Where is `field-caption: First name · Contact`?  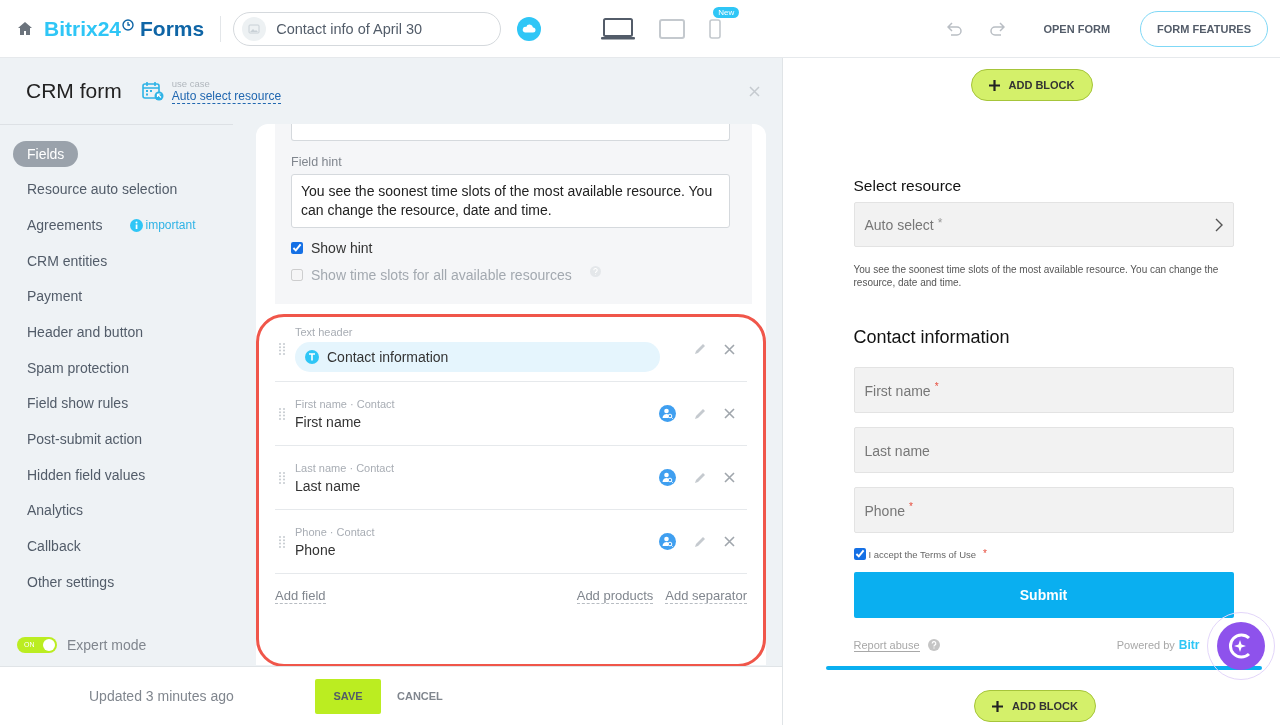
field-caption: First name · Contact is located at coordinates (345, 403).